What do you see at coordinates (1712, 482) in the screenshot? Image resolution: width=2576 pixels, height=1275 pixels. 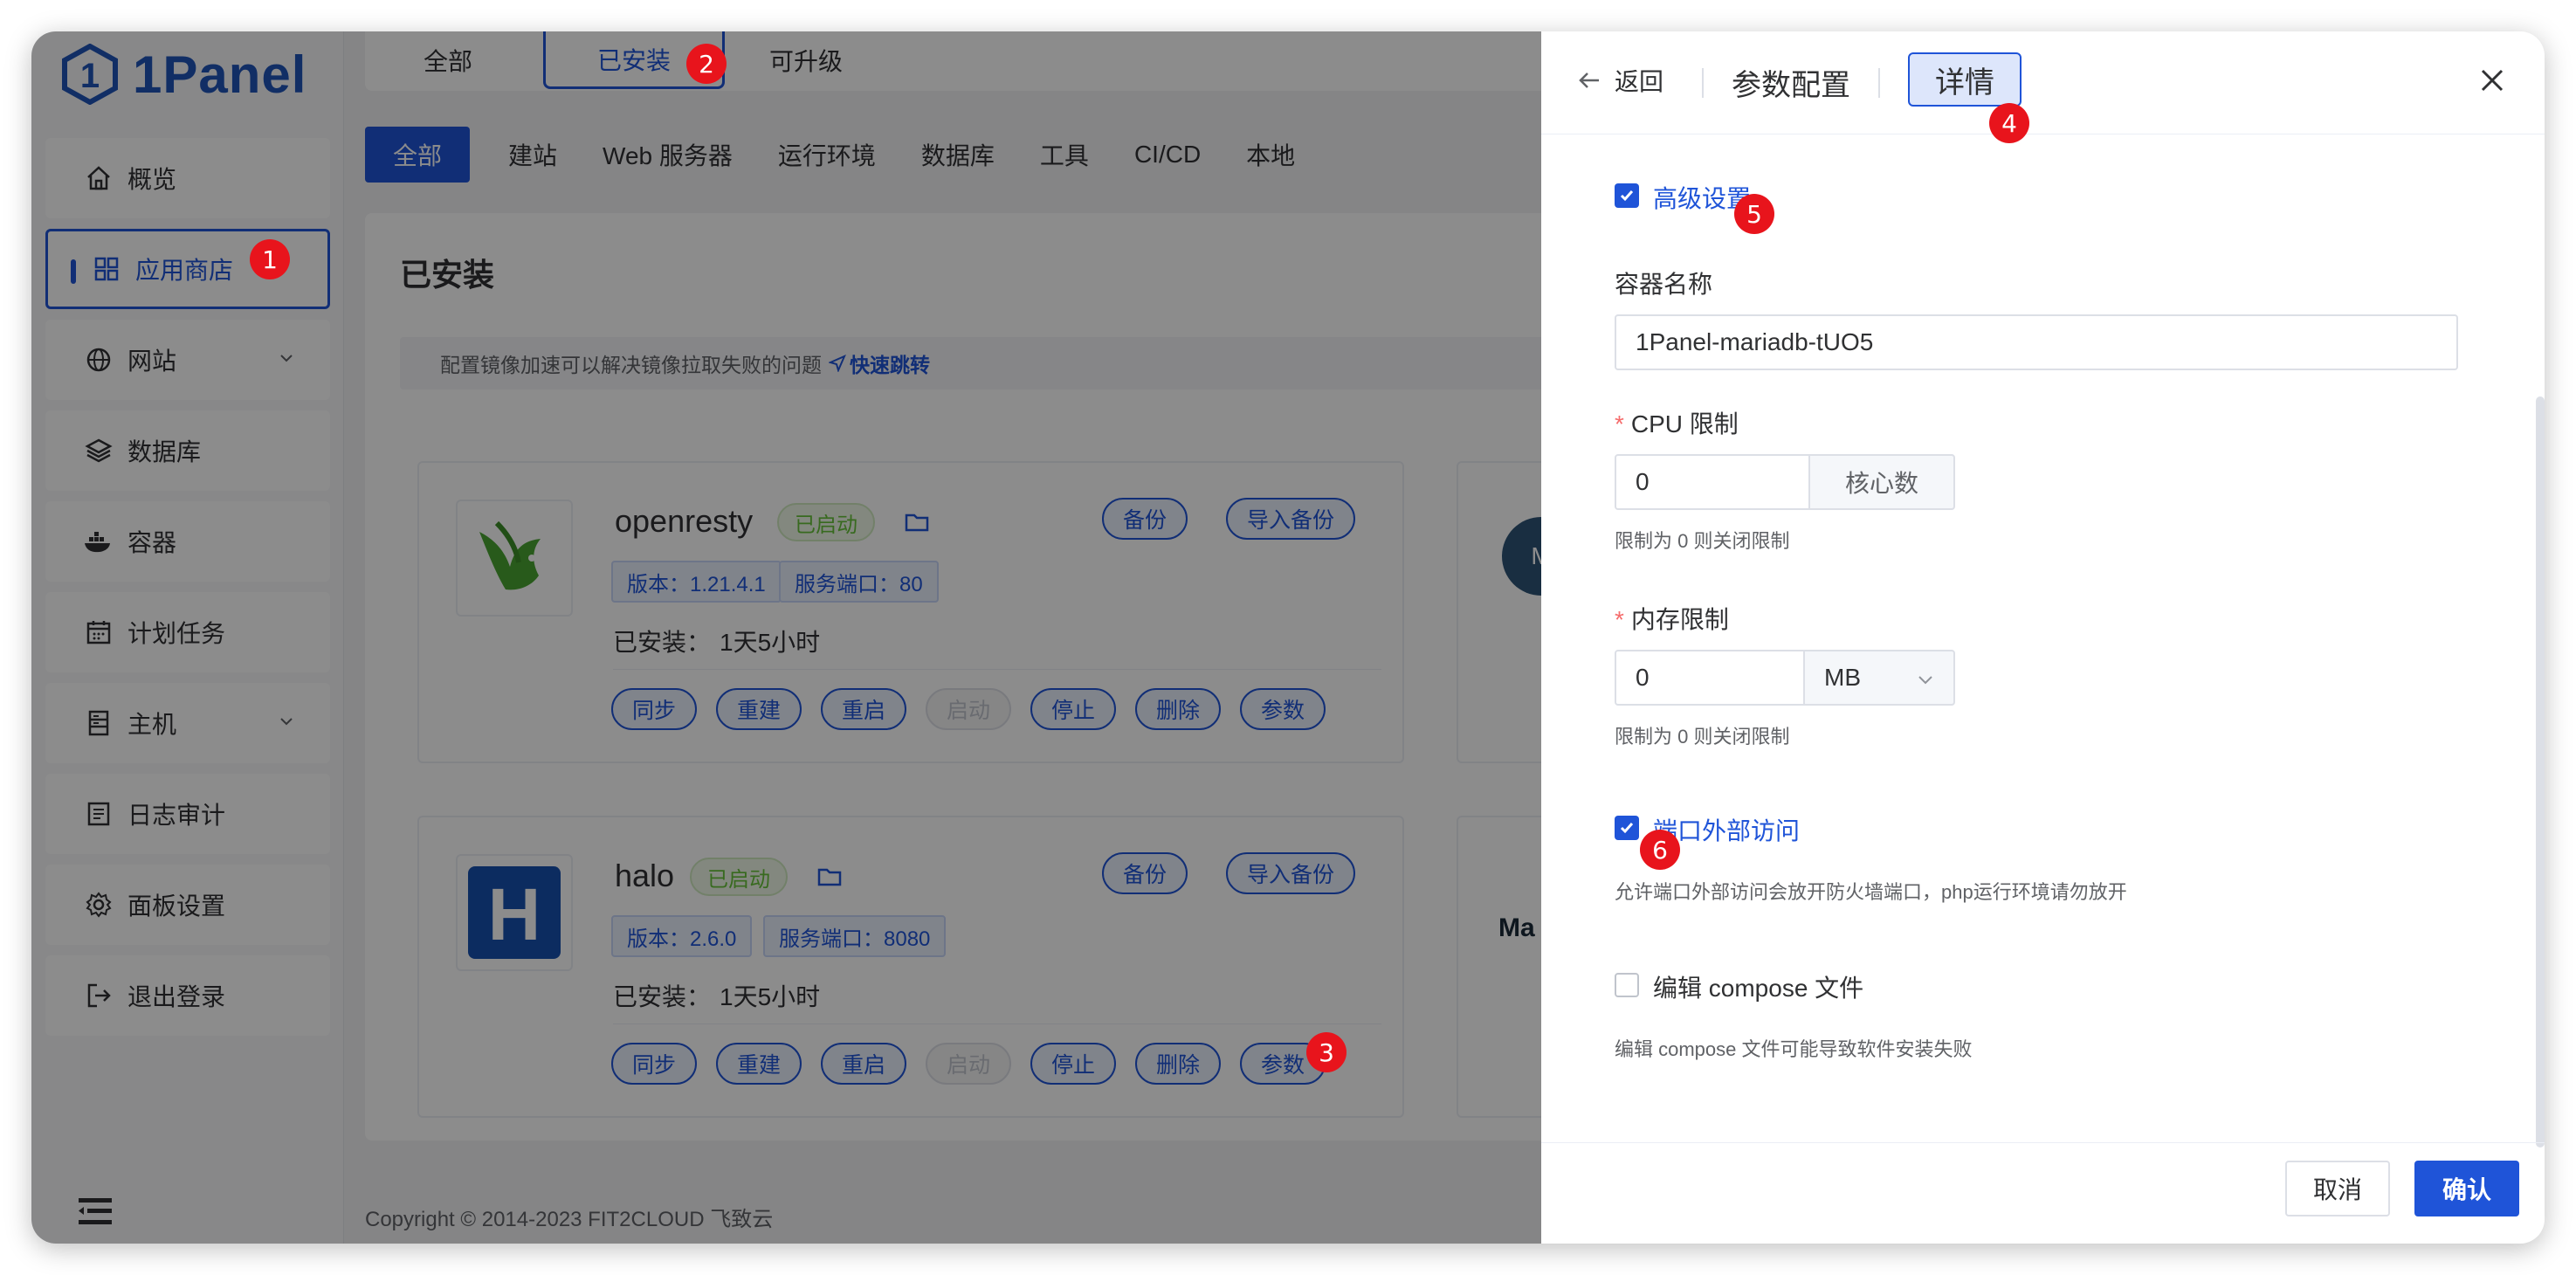 I see `cpu-limit-input: 0` at bounding box center [1712, 482].